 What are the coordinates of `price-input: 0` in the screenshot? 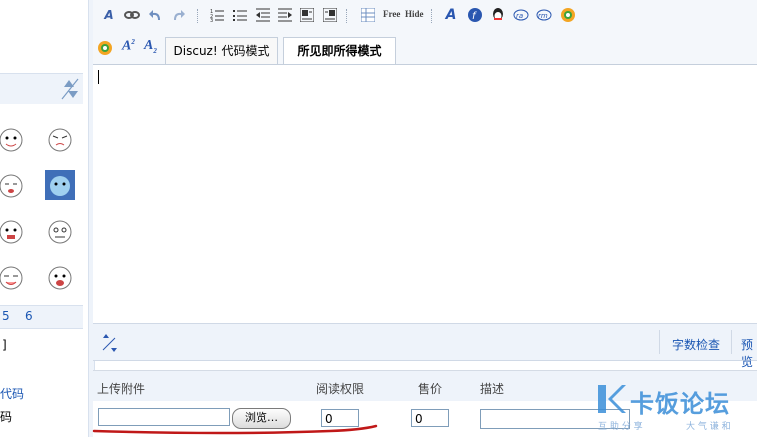 It's located at (430, 418).